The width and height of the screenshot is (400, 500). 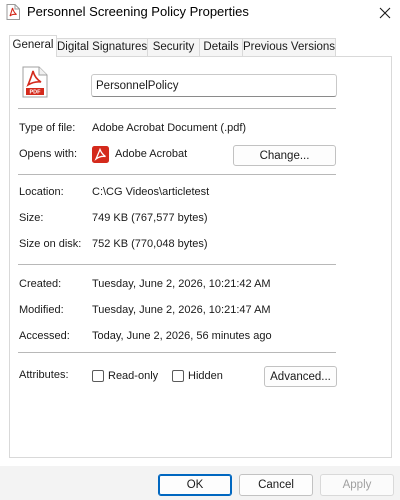 What do you see at coordinates (102, 47) in the screenshot?
I see `tab-digital-signatures: Digital Signatures` at bounding box center [102, 47].